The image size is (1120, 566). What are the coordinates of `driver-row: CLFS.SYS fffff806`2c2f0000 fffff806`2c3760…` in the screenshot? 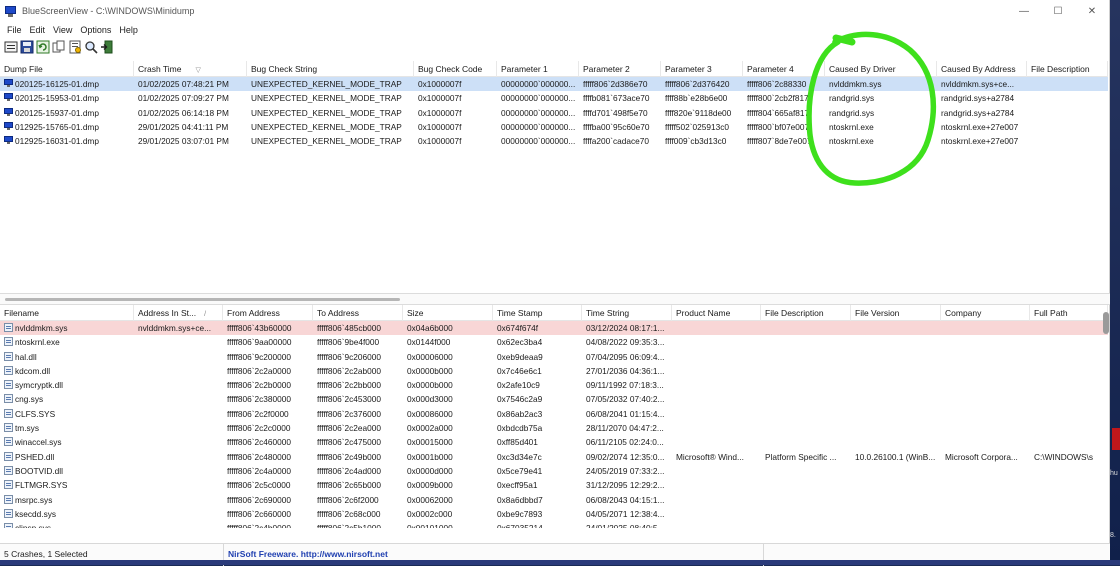 It's located at (554, 414).